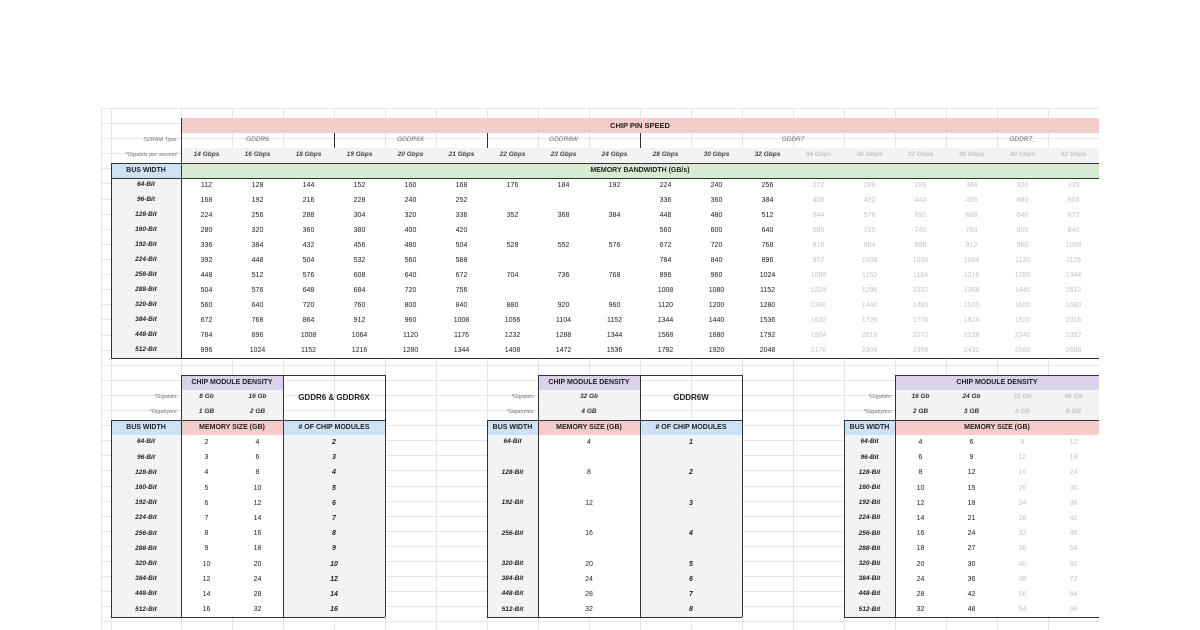  I want to click on bandwidth-cell: 720, so click(869, 230).